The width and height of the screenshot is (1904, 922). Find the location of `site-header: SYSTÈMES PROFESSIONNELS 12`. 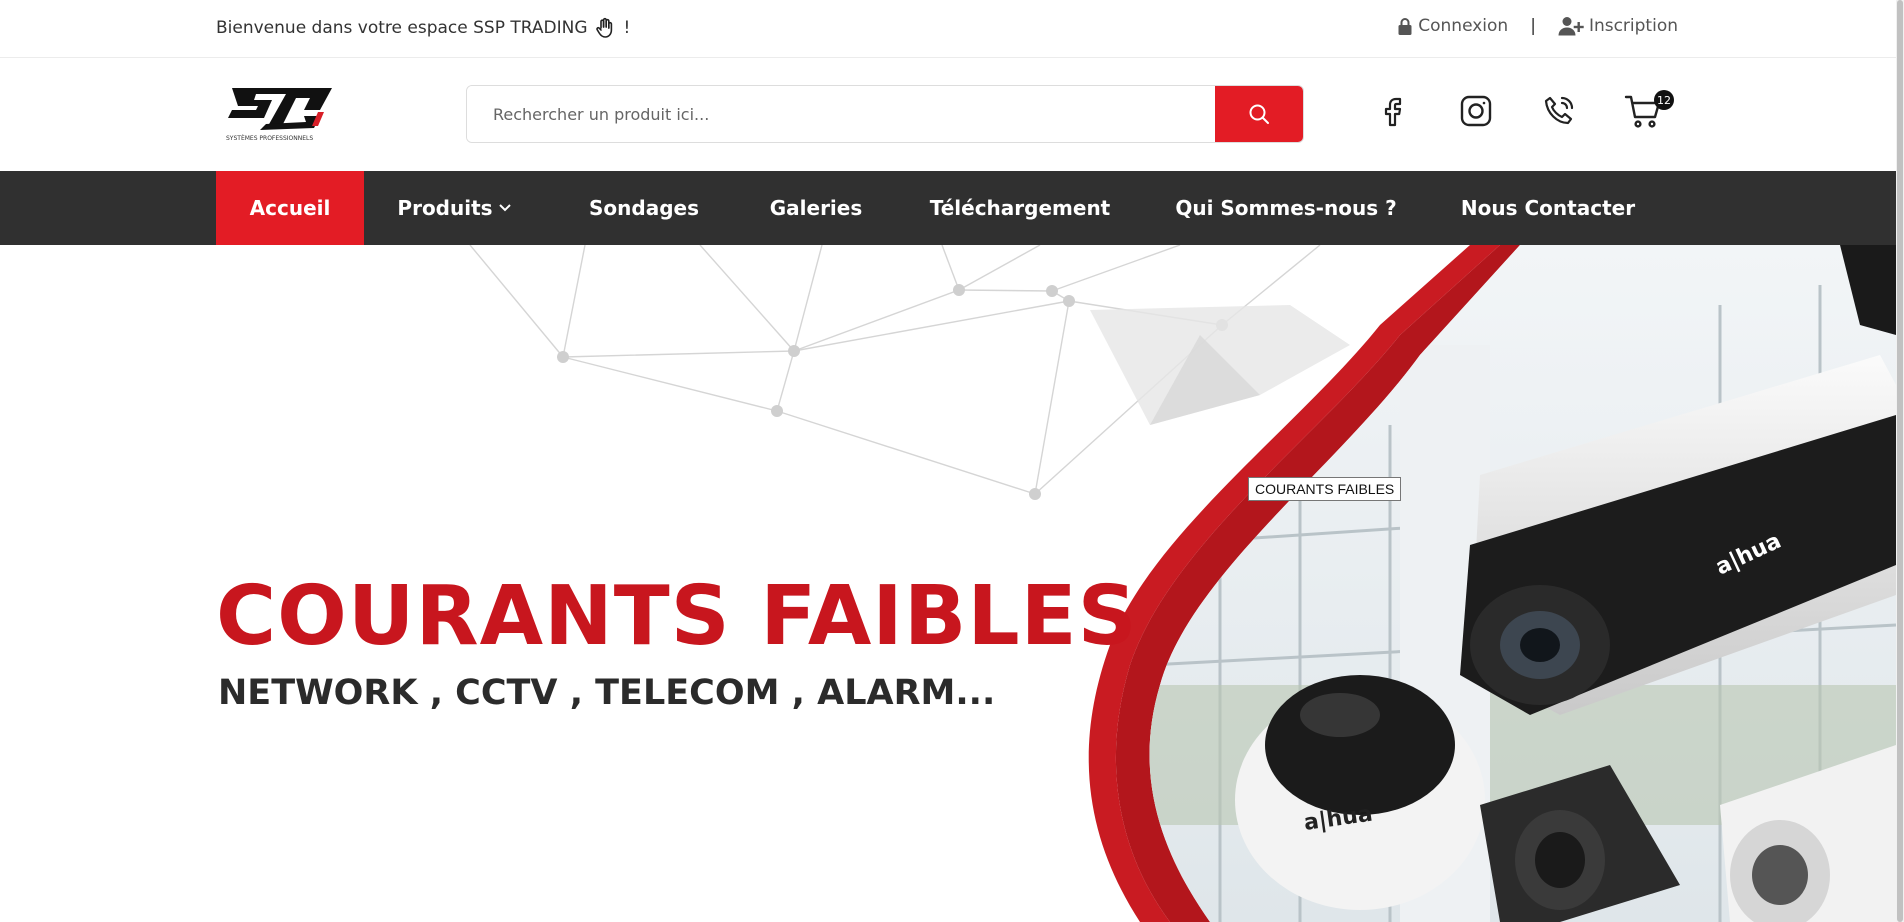

site-header: SYSTÈMES PROFESSIONNELS 12 is located at coordinates (948, 114).